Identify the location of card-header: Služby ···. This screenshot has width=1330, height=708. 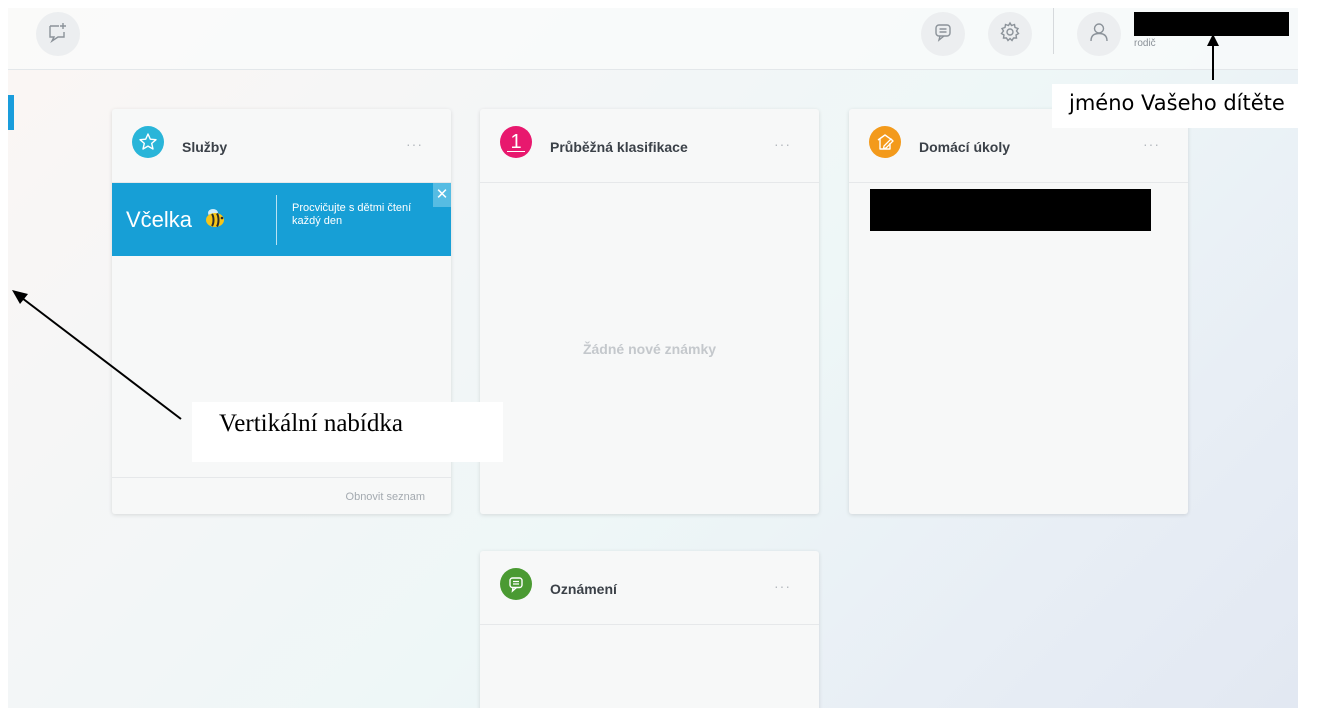
(281, 146).